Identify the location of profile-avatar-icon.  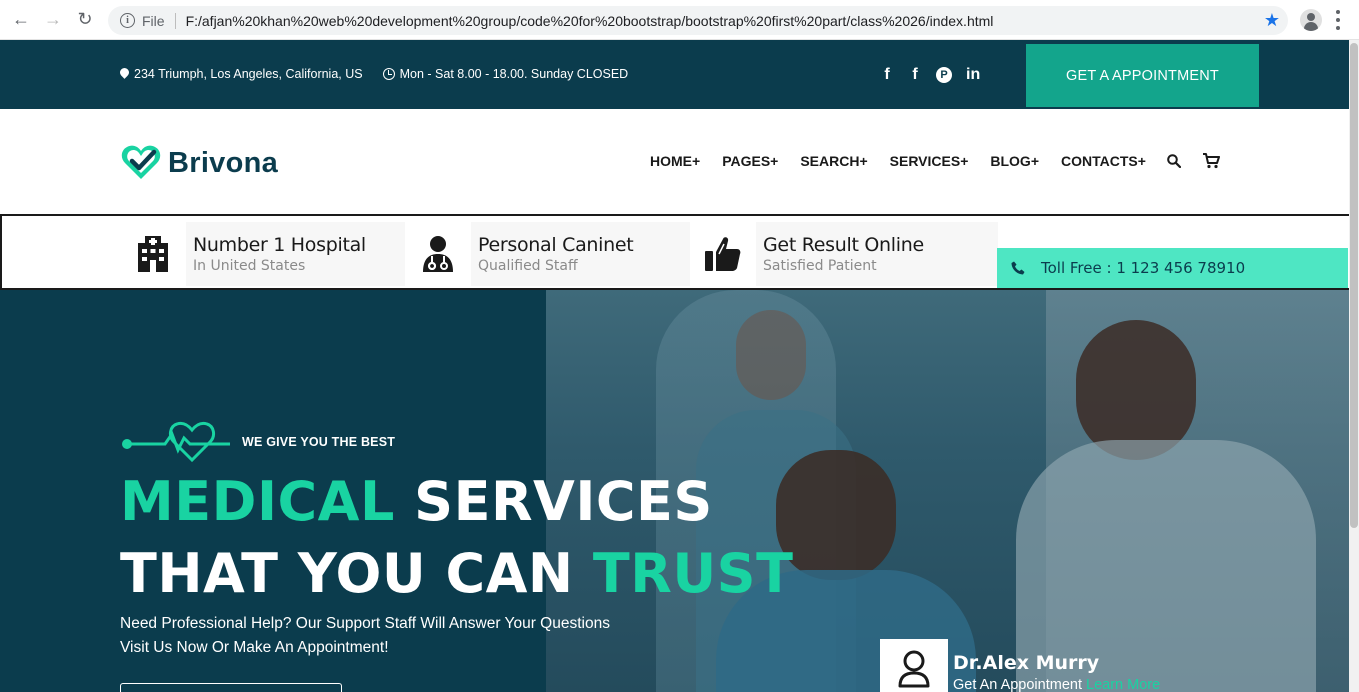
(1311, 20).